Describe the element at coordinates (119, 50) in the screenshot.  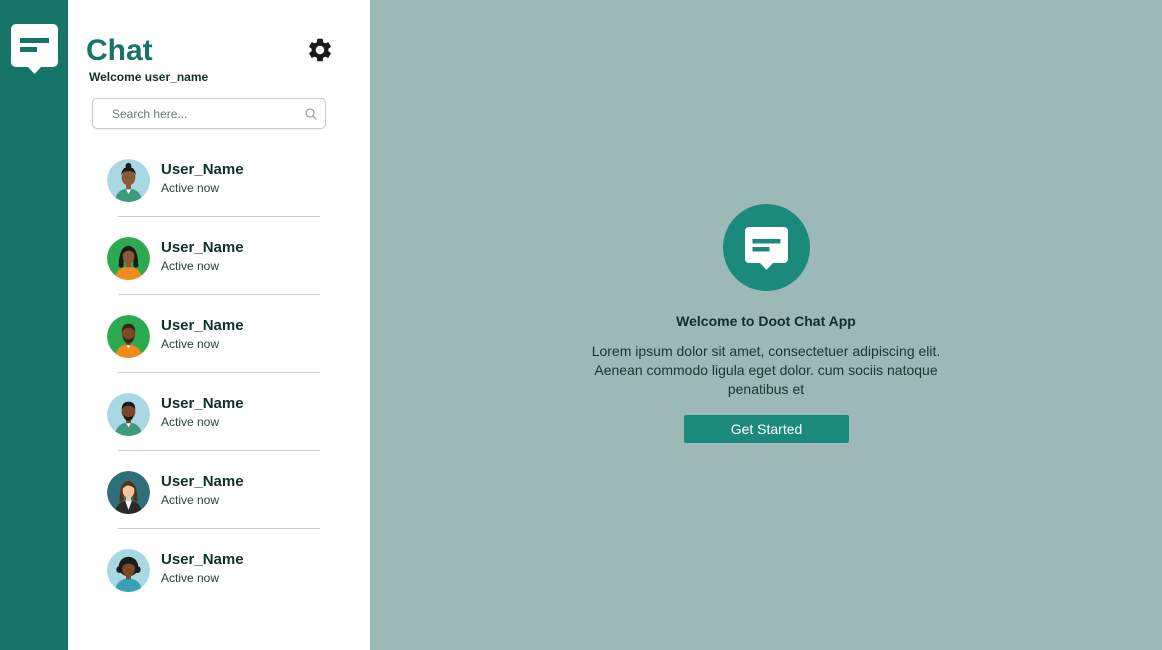
I see `page-title: Chat` at that location.